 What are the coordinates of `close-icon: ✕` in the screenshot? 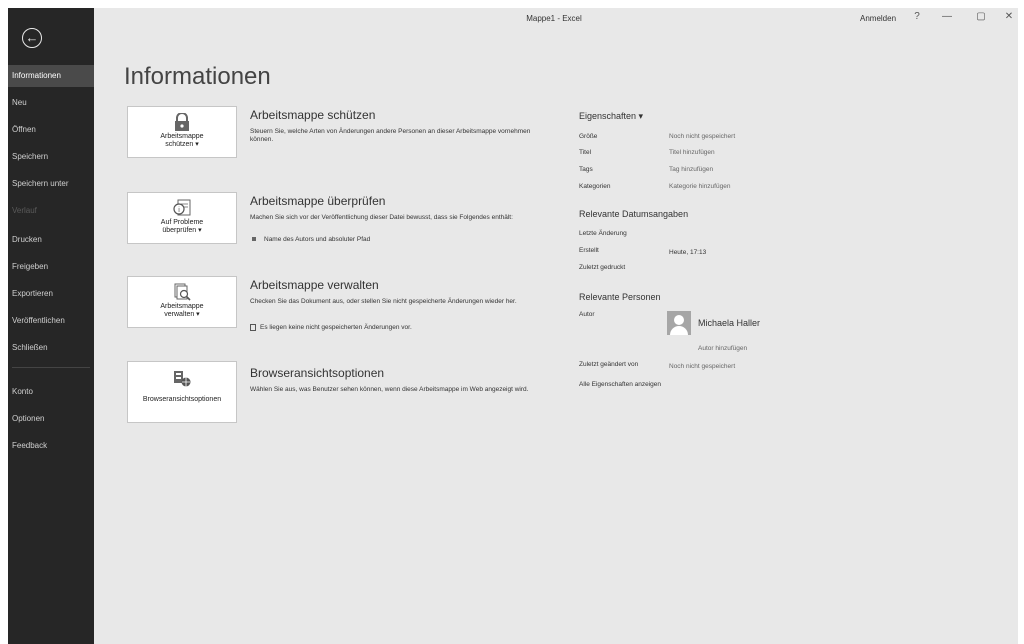 It's located at (1009, 16).